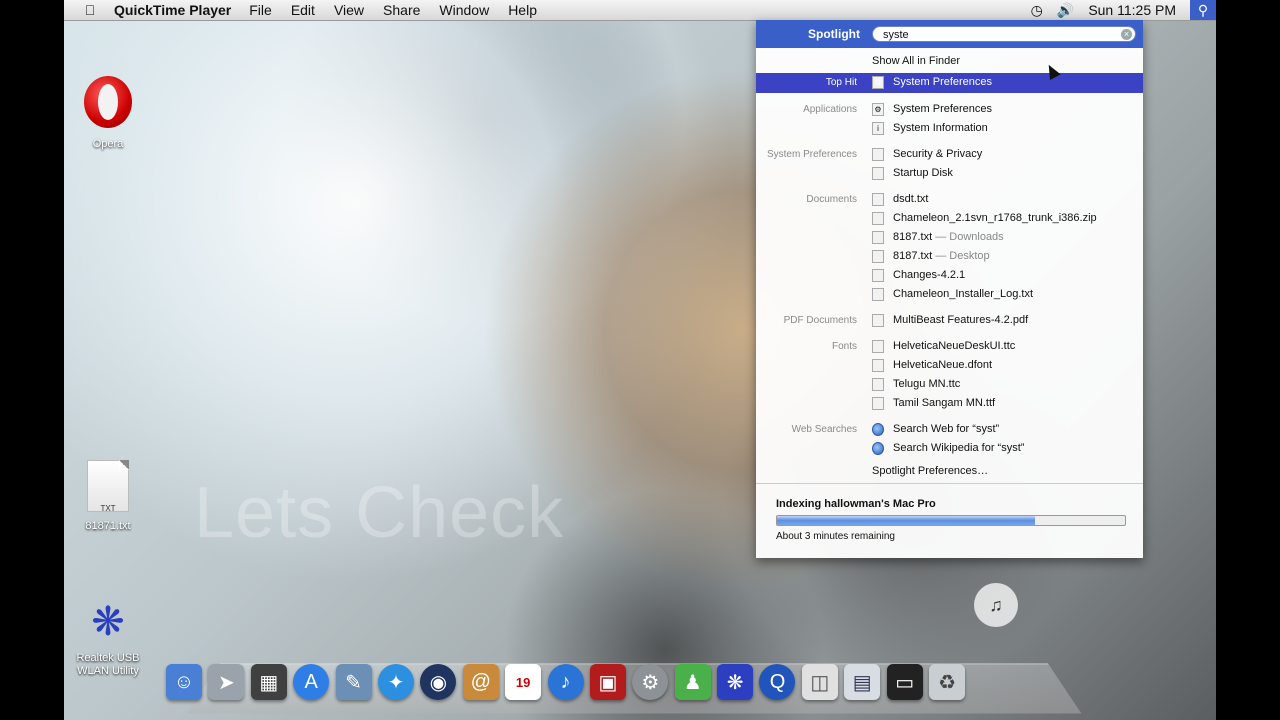  What do you see at coordinates (108, 622) in the screenshot?
I see `realtek-crab-icon: ❋` at bounding box center [108, 622].